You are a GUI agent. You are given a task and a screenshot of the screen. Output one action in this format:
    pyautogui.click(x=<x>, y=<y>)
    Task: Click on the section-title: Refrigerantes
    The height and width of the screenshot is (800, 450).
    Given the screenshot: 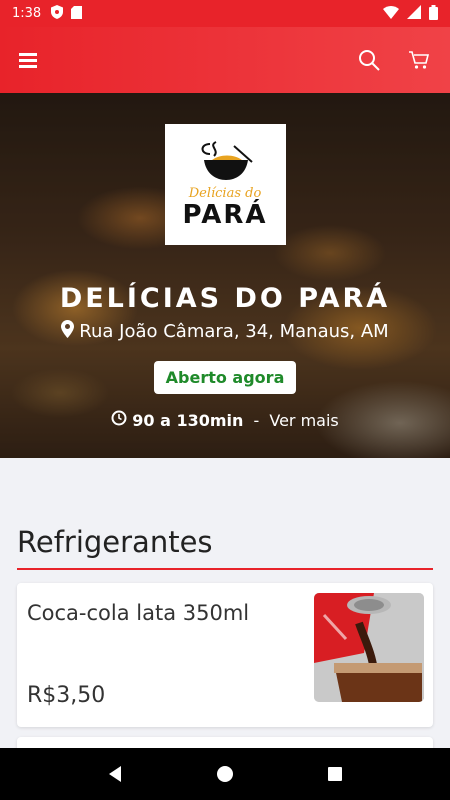 What is the action you would take?
    pyautogui.click(x=115, y=542)
    